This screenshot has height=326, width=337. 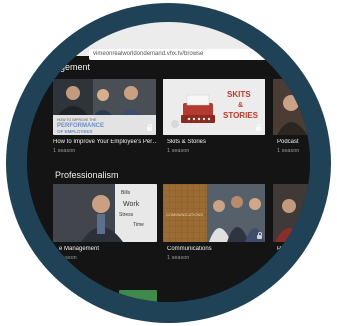 What do you see at coordinates (82, 41) in the screenshot?
I see `forward-icon` at bounding box center [82, 41].